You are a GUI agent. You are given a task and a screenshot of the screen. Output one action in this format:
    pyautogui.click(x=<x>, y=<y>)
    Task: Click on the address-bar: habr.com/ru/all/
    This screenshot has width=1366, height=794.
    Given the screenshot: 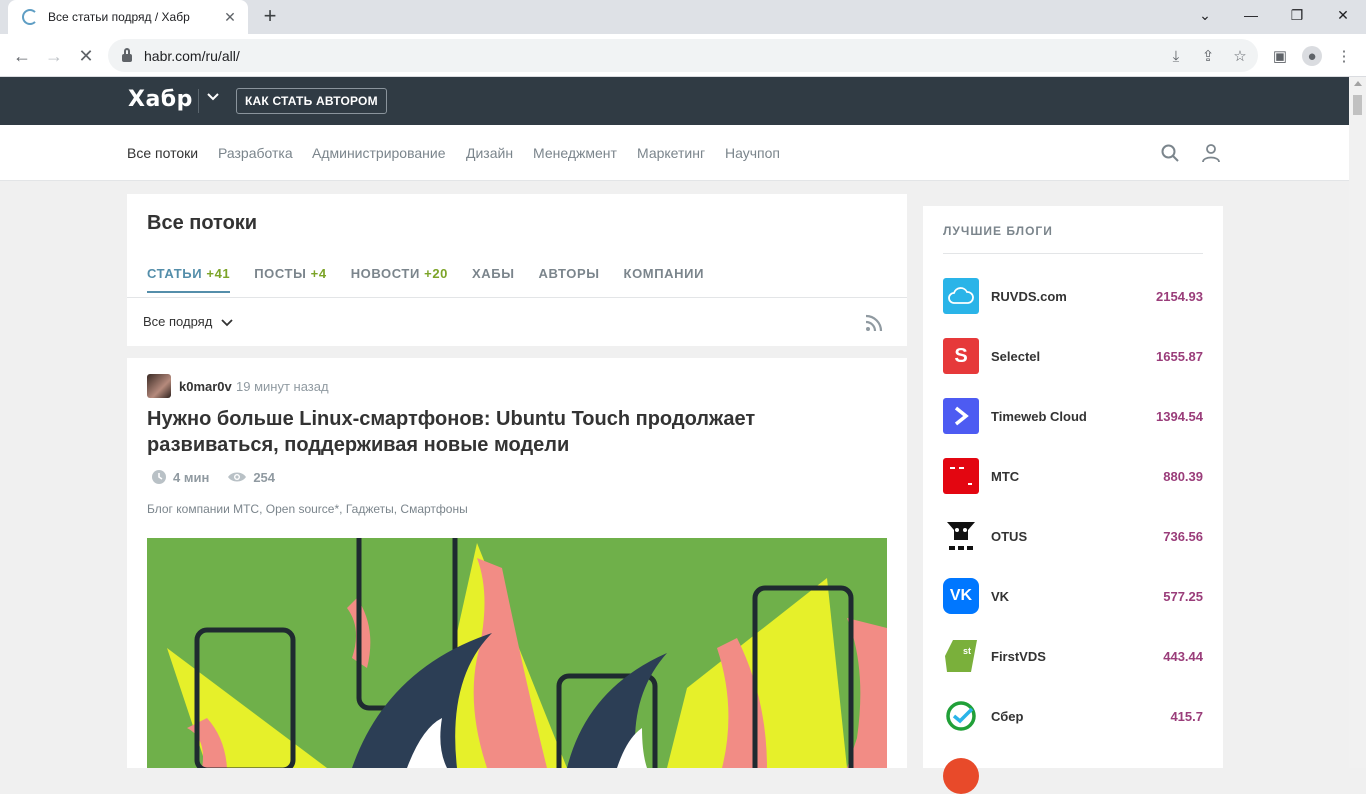 What is the action you would take?
    pyautogui.click(x=683, y=55)
    